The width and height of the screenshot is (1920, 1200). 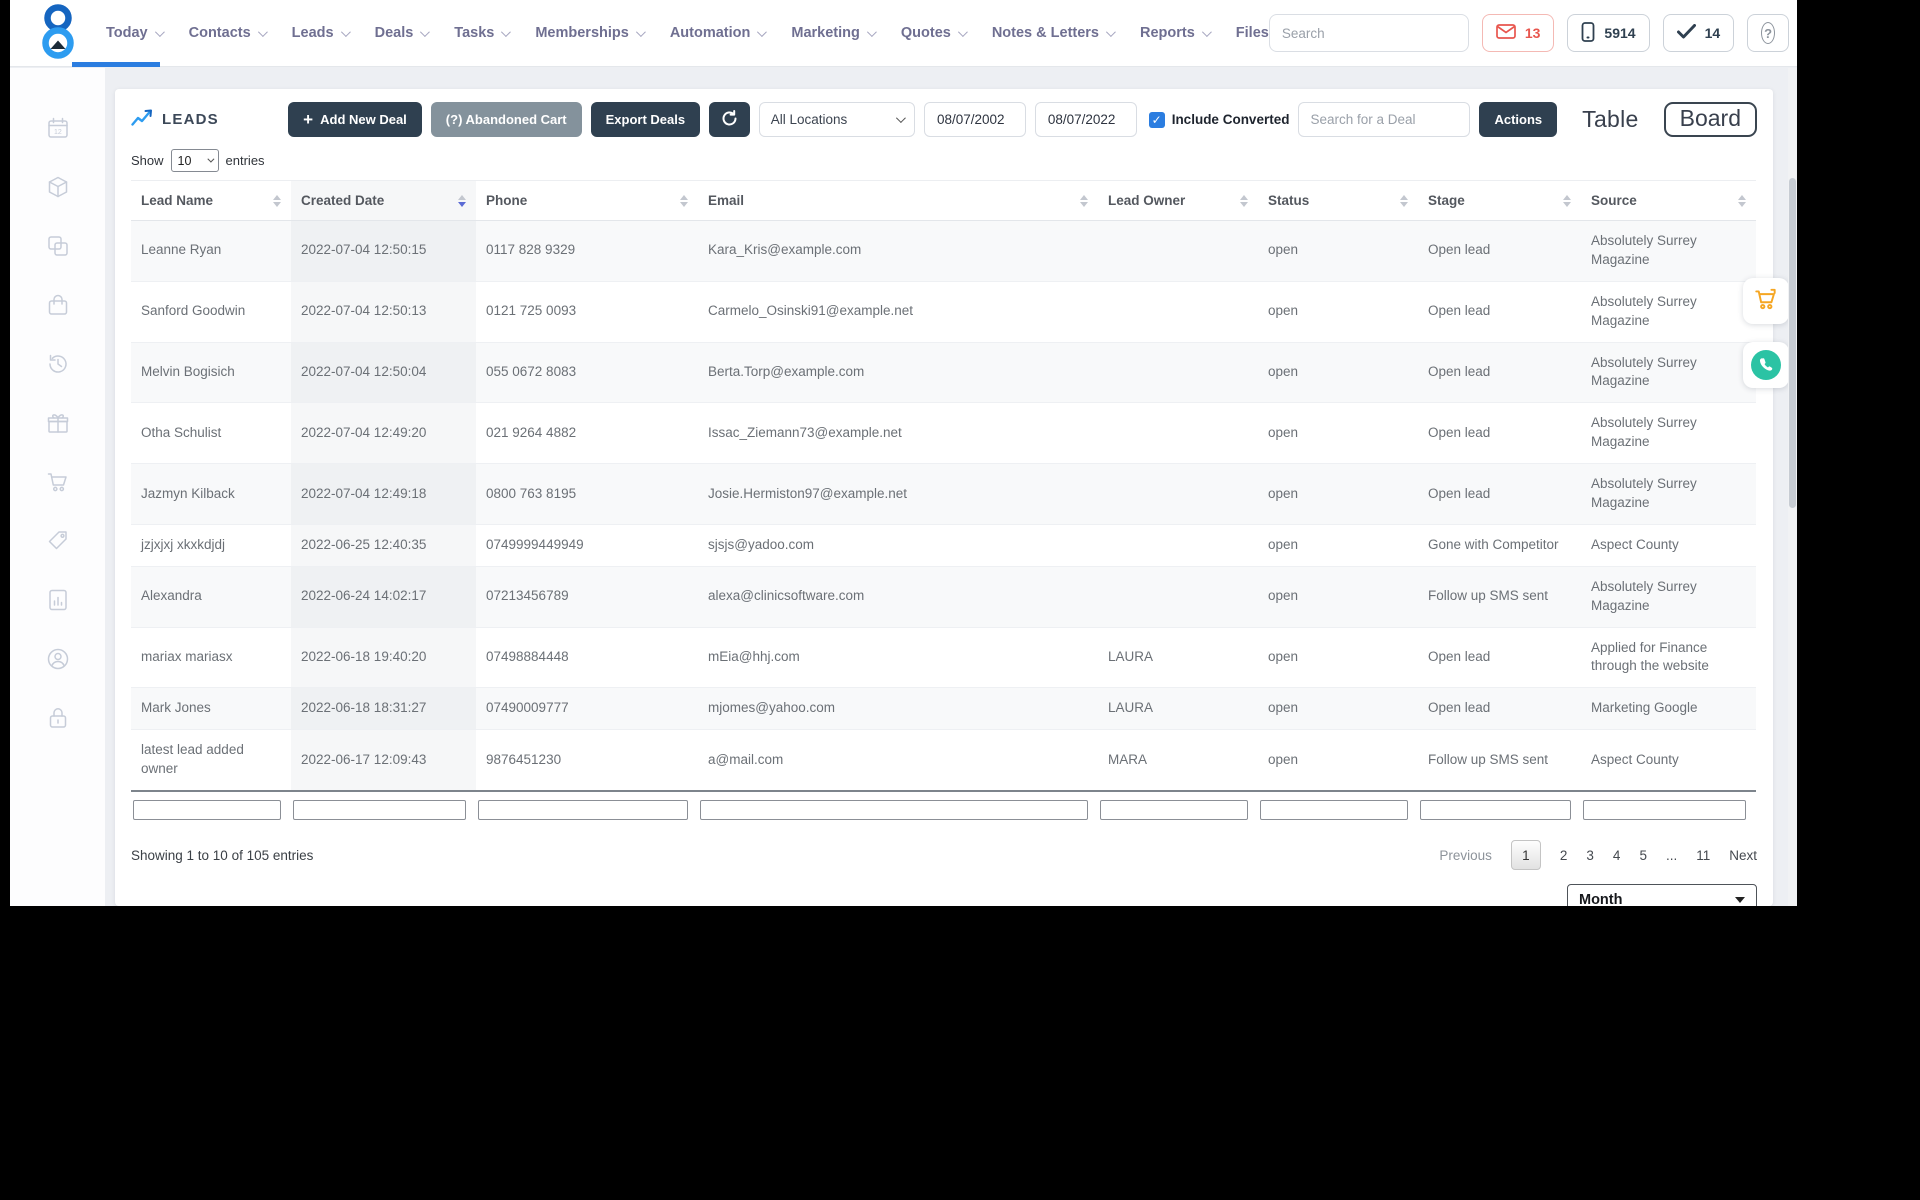 I want to click on view-toggle-table: Table, so click(x=1610, y=119).